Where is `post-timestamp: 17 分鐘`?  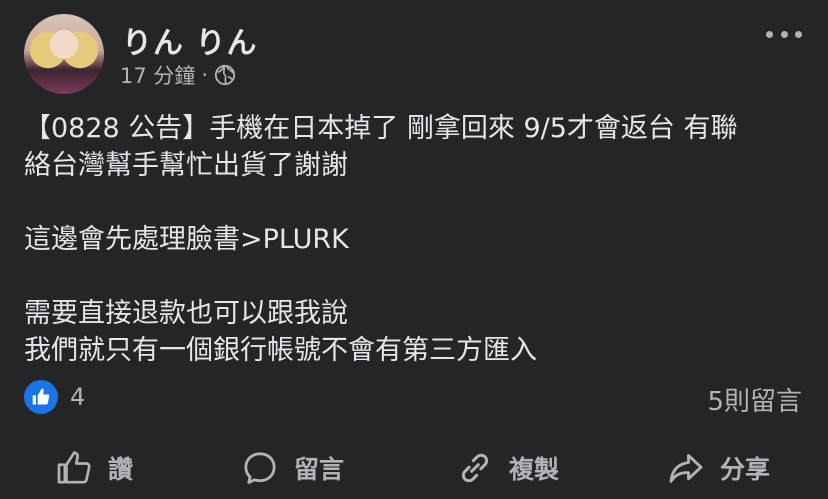 post-timestamp: 17 分鐘 is located at coordinates (157, 75).